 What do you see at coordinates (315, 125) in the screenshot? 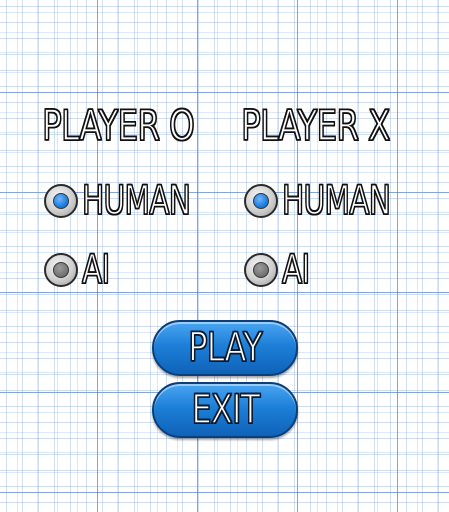
I see `player-x-title: PLAYER X` at bounding box center [315, 125].